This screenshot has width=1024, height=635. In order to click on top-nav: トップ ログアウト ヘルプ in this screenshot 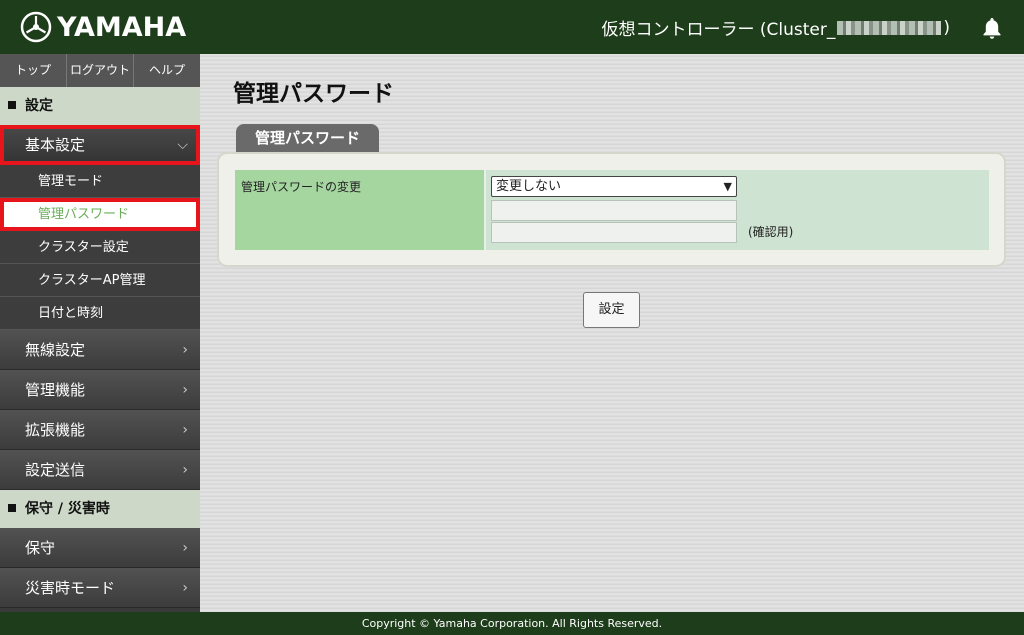, I will do `click(100, 70)`.